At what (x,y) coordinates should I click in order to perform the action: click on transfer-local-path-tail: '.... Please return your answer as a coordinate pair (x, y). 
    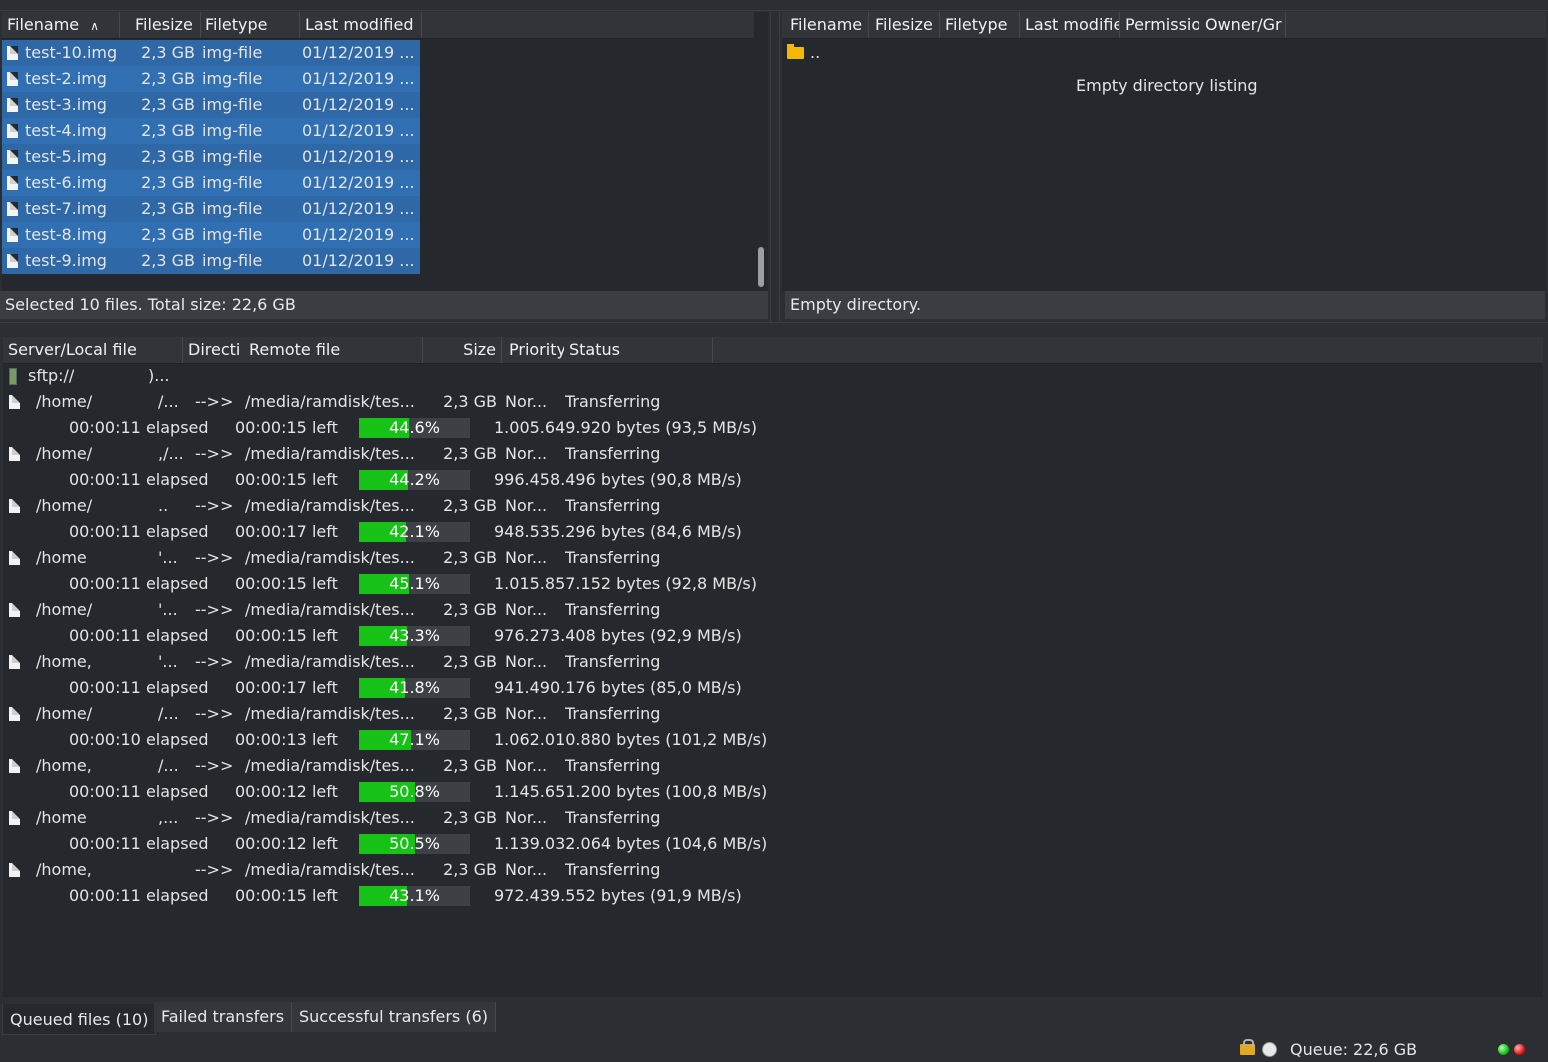
    Looking at the image, I should click on (168, 557).